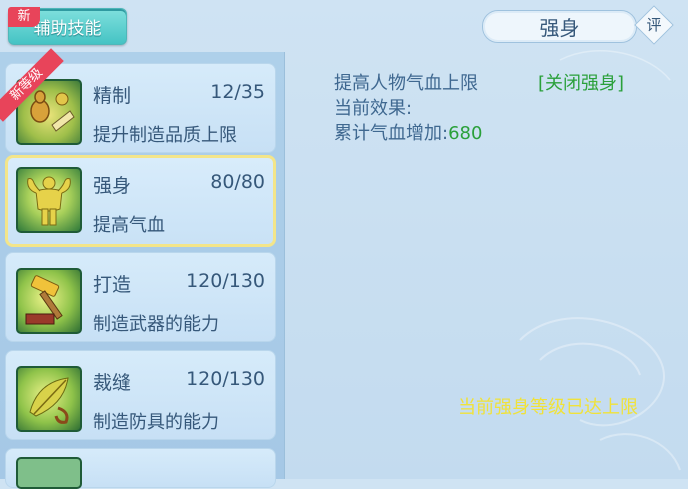 The width and height of the screenshot is (688, 489). What do you see at coordinates (654, 25) in the screenshot?
I see `review-button-label: 评` at bounding box center [654, 25].